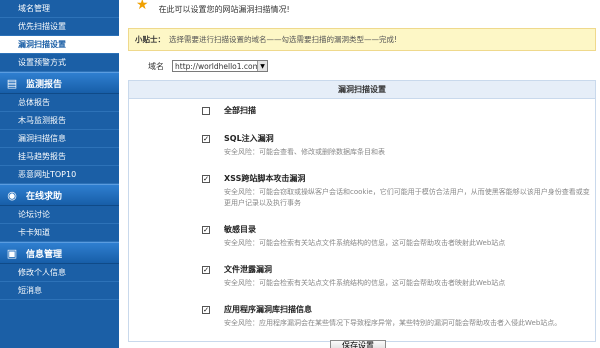 The image size is (600, 348). I want to click on sidebar-item-vuln-scan-settings: 漏洞扫描设置, so click(59, 45).